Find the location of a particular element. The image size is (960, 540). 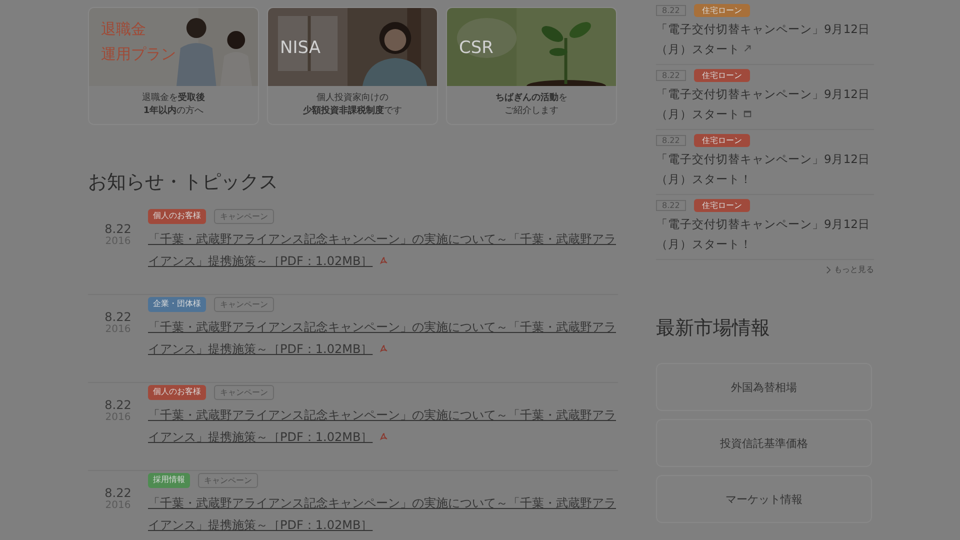

section-heading: お知らせ・トピックス is located at coordinates (183, 182).